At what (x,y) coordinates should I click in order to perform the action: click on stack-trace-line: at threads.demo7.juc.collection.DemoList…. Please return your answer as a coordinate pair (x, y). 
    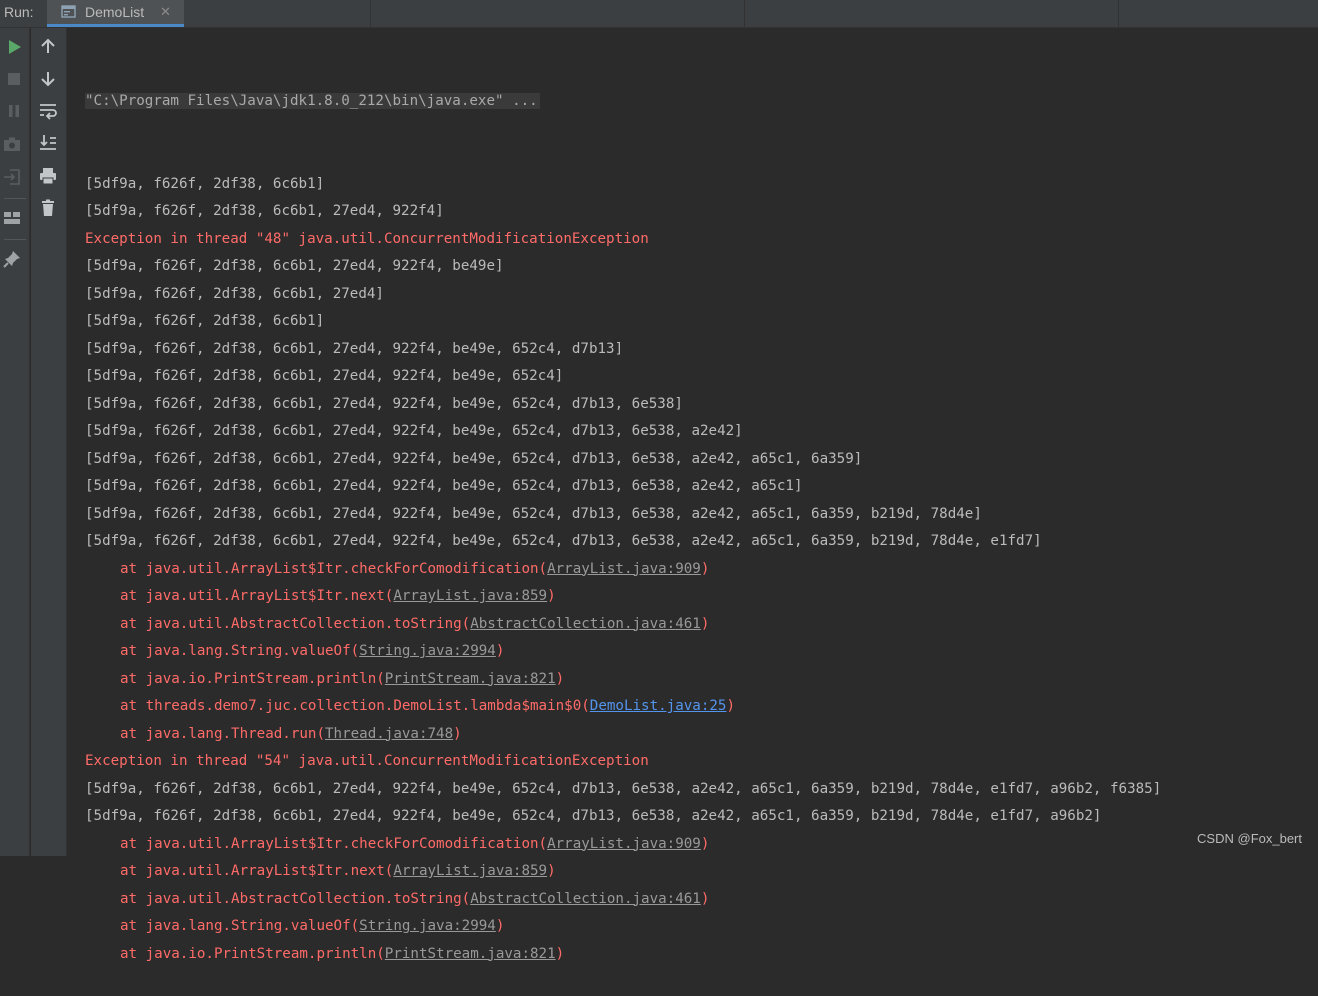
    Looking at the image, I should click on (701, 707).